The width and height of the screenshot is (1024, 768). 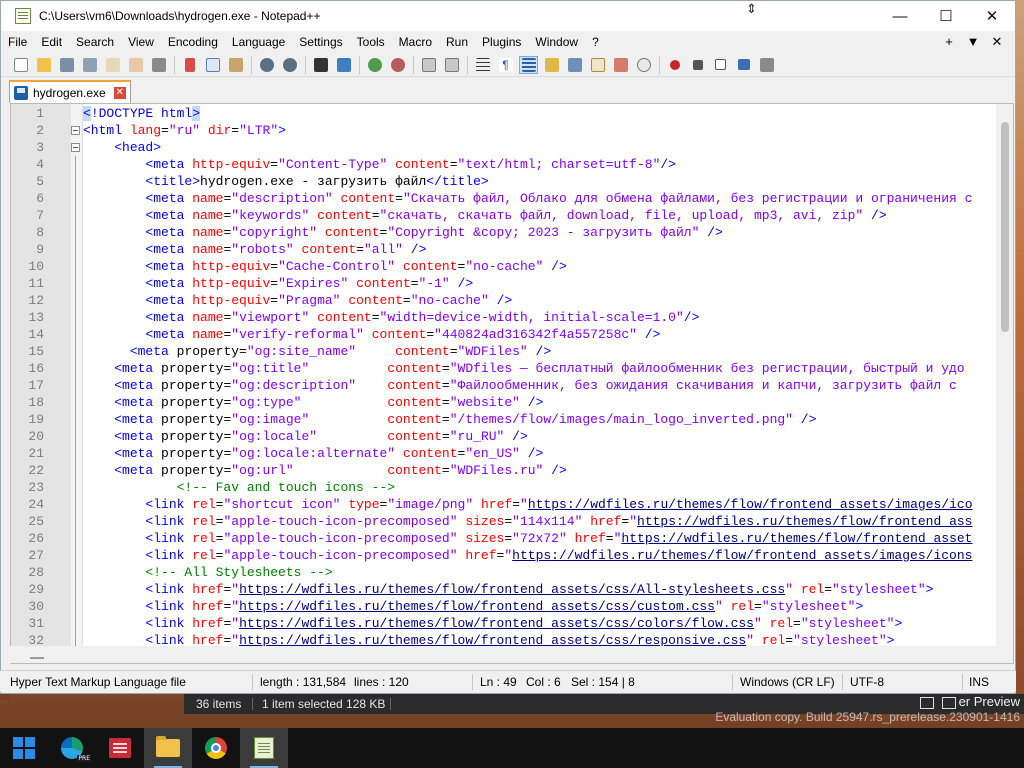 I want to click on cut-button, so click(x=189, y=65).